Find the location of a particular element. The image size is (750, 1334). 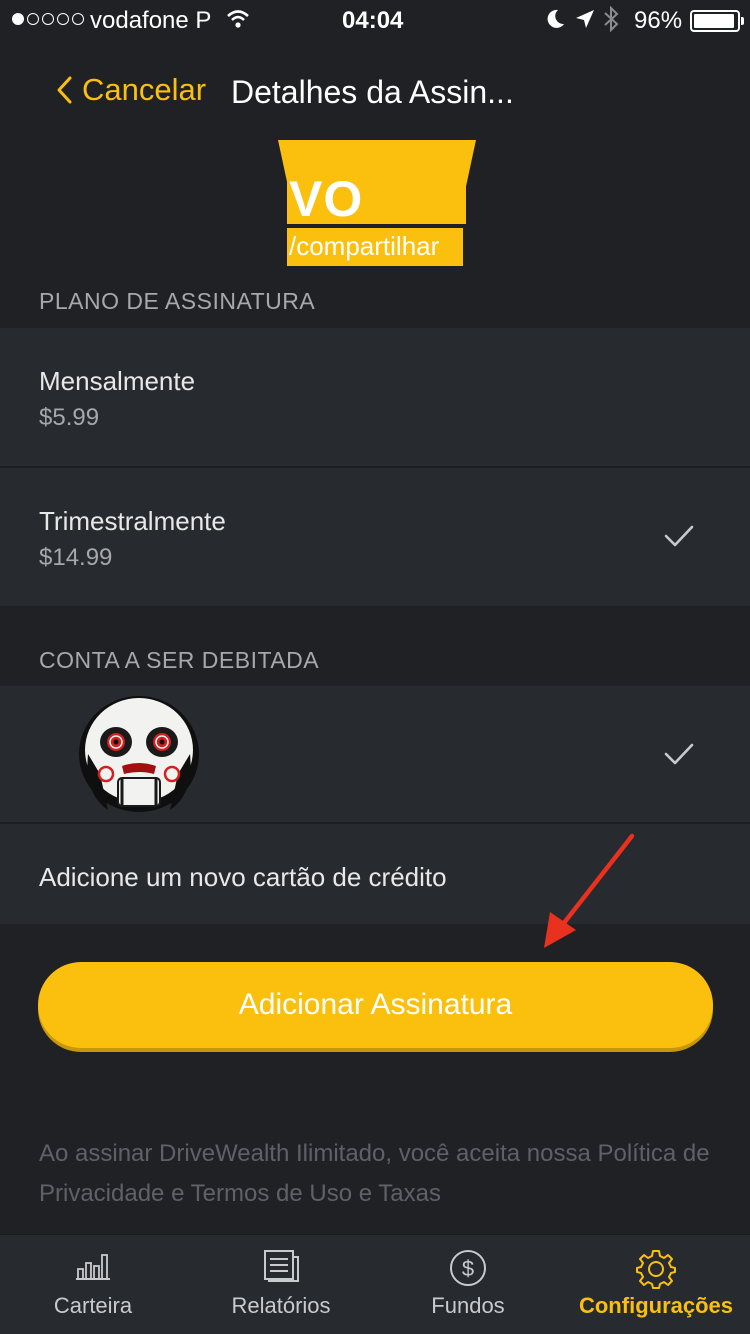

moon-icon is located at coordinates (555, 22).